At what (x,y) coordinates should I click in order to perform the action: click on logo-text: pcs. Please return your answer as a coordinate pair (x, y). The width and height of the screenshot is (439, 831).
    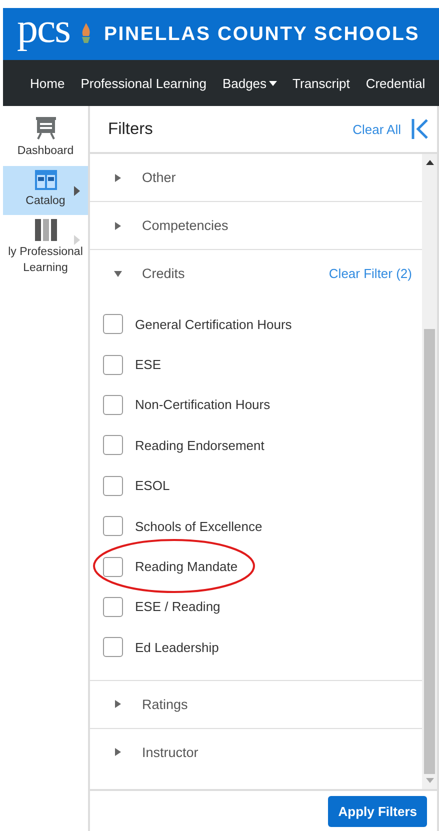
    Looking at the image, I should click on (43, 29).